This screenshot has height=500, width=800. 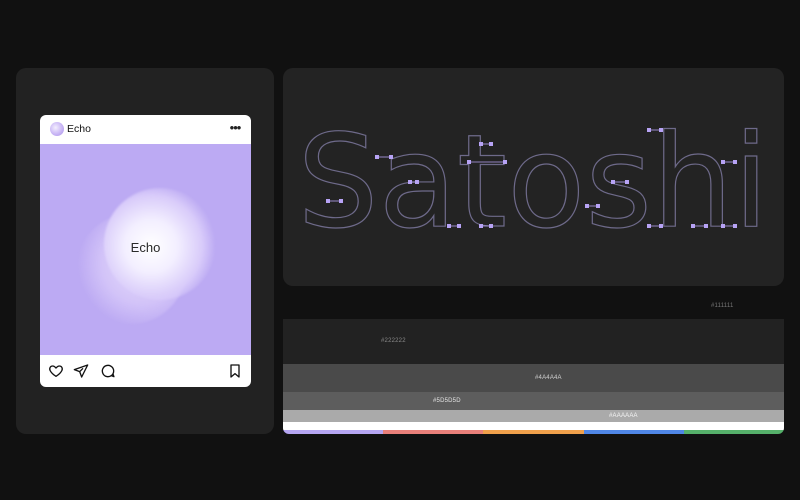 What do you see at coordinates (533, 401) in the screenshot?
I see `swatch-5d5d5d: #5D5D5D` at bounding box center [533, 401].